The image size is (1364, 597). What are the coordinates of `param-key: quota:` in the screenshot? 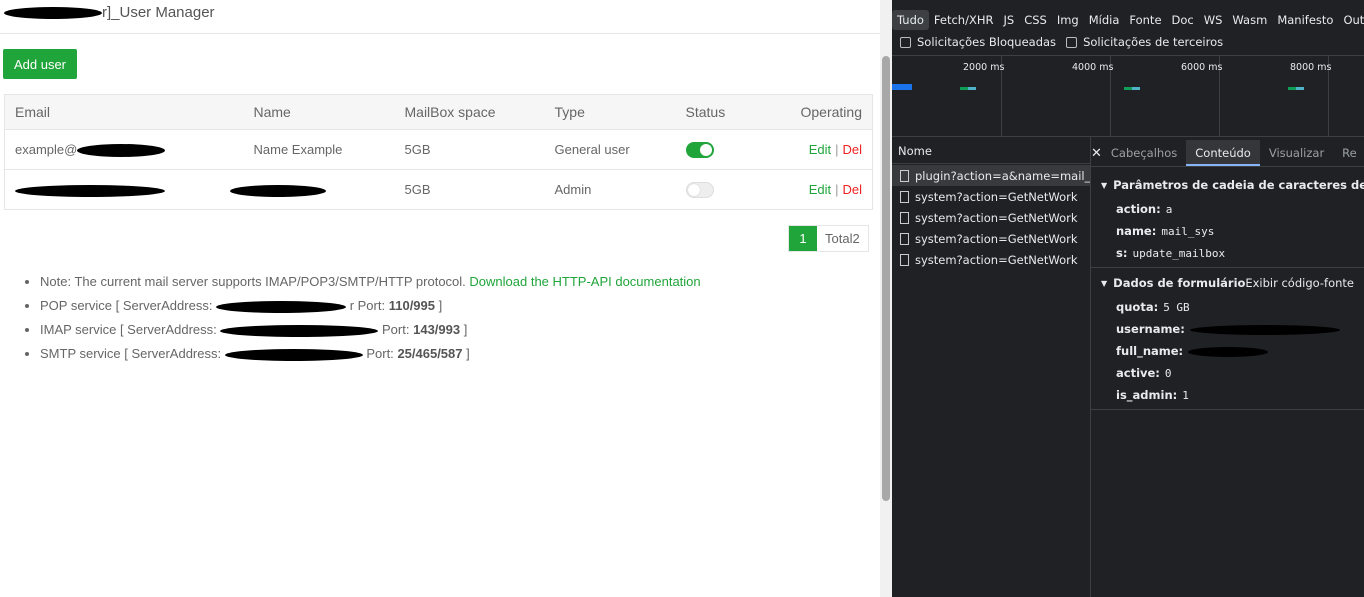 It's located at (1137, 307).